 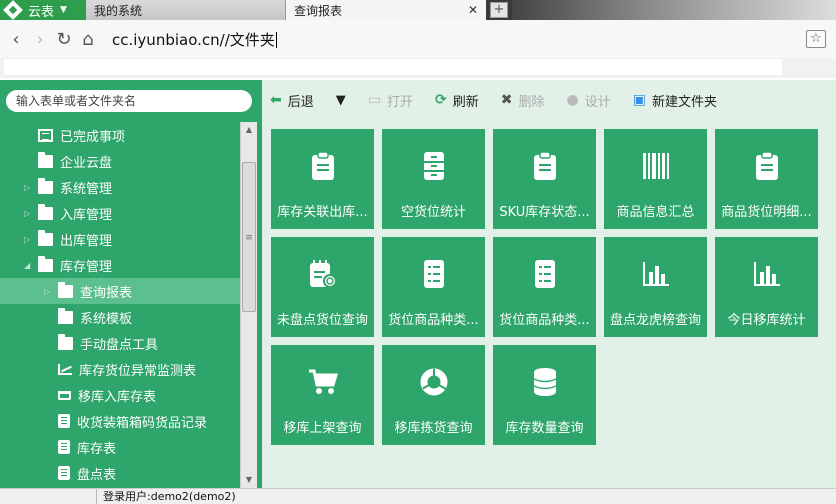 I want to click on home-icon: ⌂, so click(x=88, y=39).